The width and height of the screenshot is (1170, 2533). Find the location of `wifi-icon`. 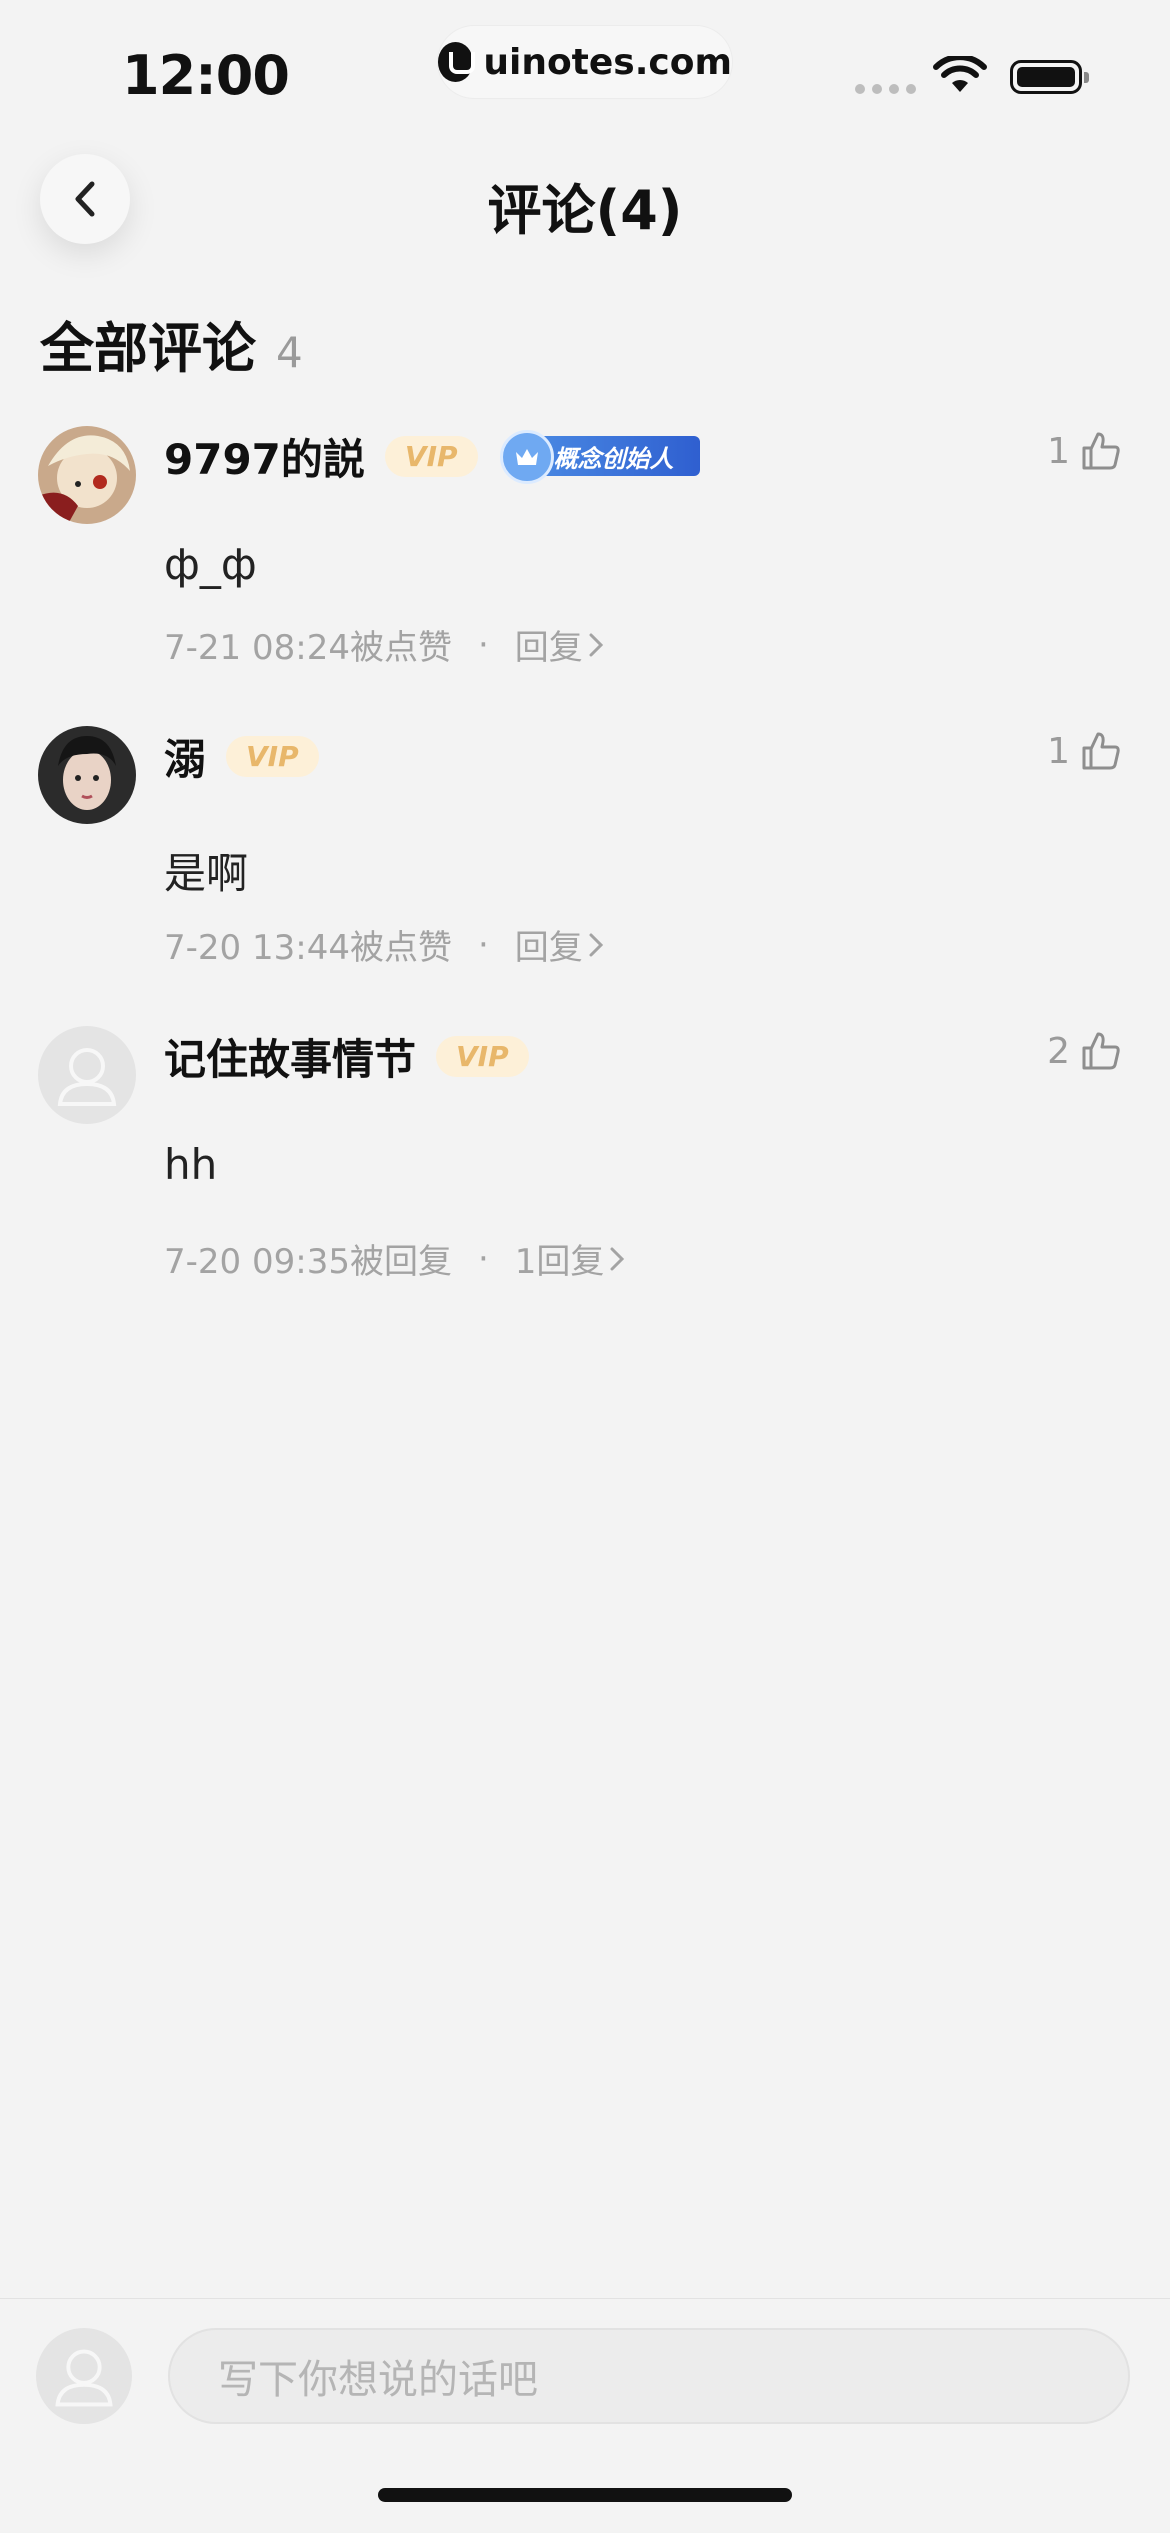

wifi-icon is located at coordinates (960, 74).